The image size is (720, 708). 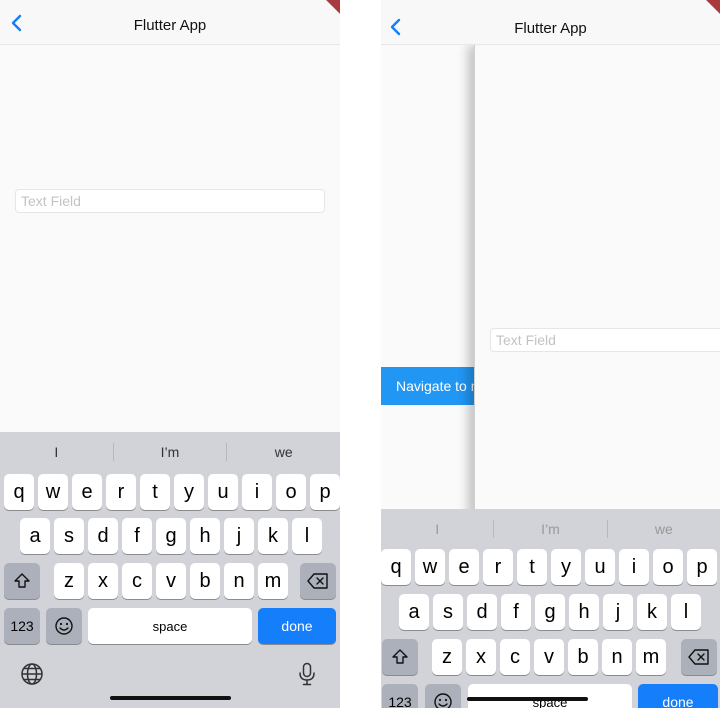 I want to click on globe-icon, so click(x=32, y=674).